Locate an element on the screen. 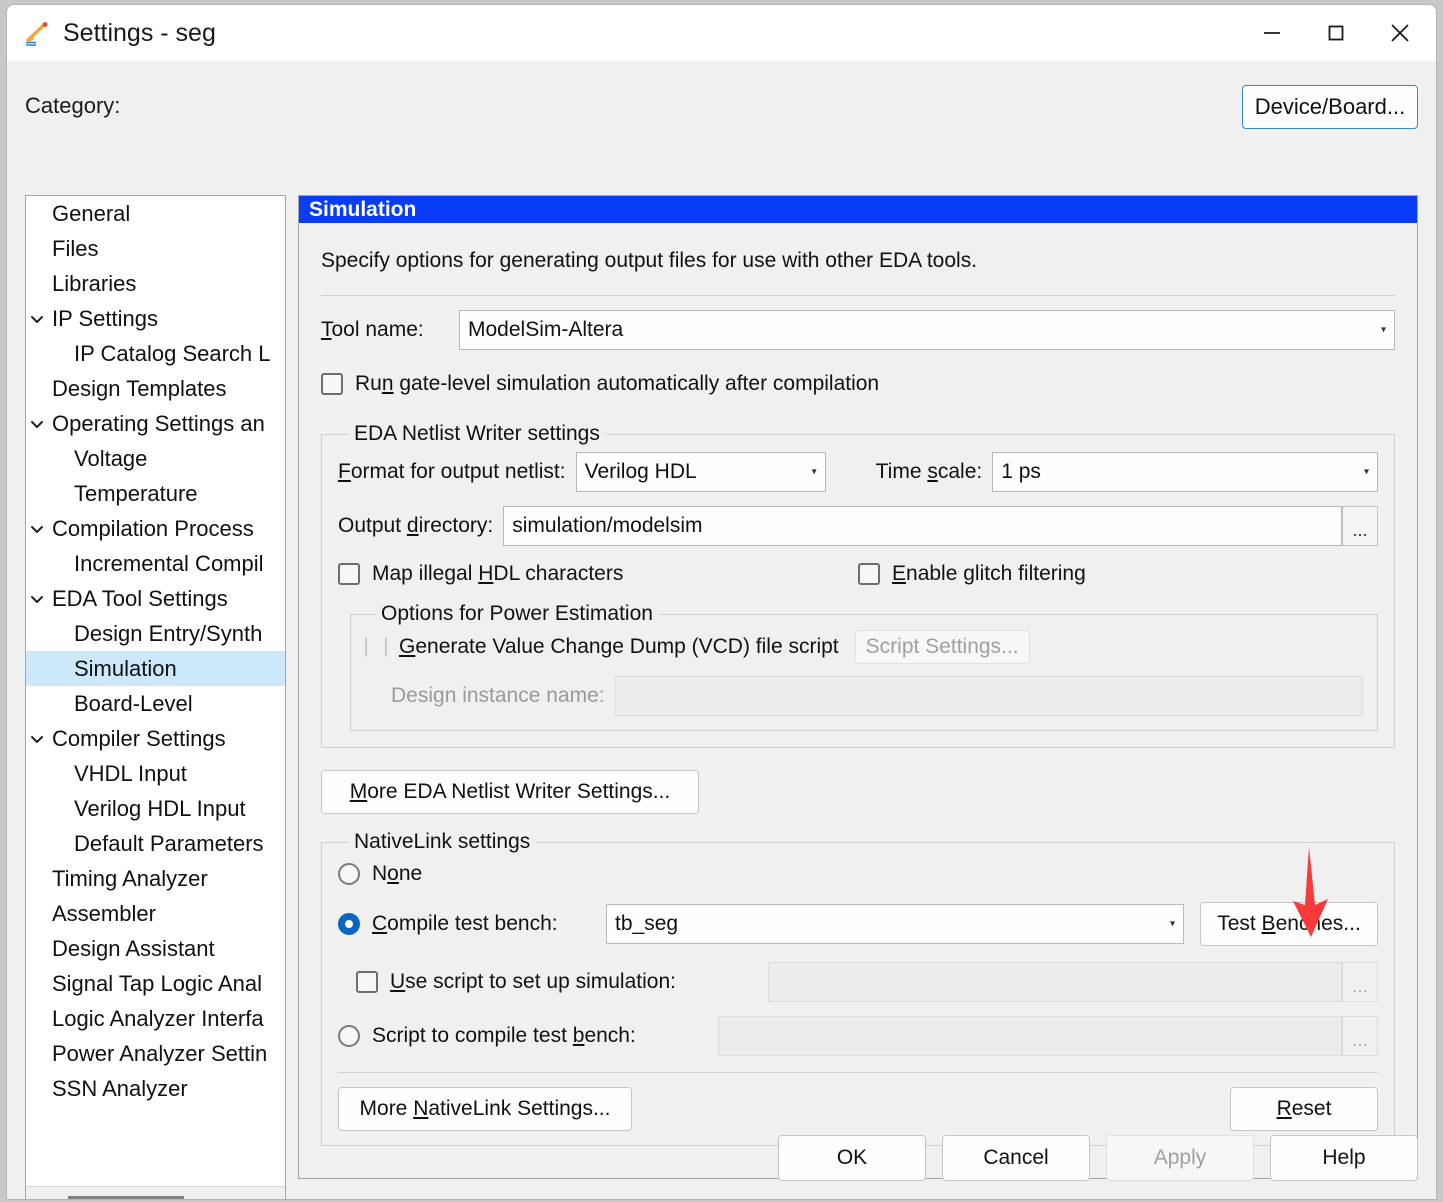 This screenshot has width=1443, height=1202. format-value: Verilog HDL is located at coordinates (640, 471).